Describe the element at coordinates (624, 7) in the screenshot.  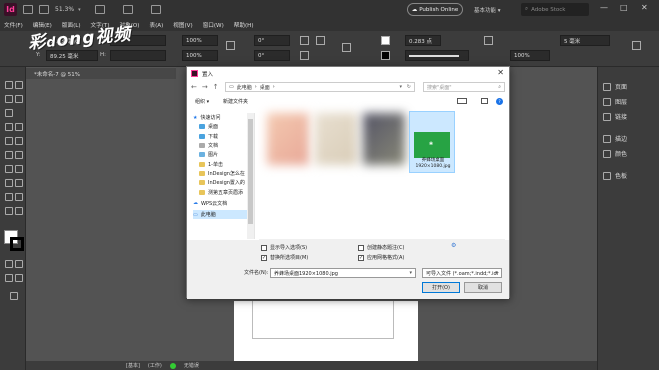
I see `maximize-icon: □` at that location.